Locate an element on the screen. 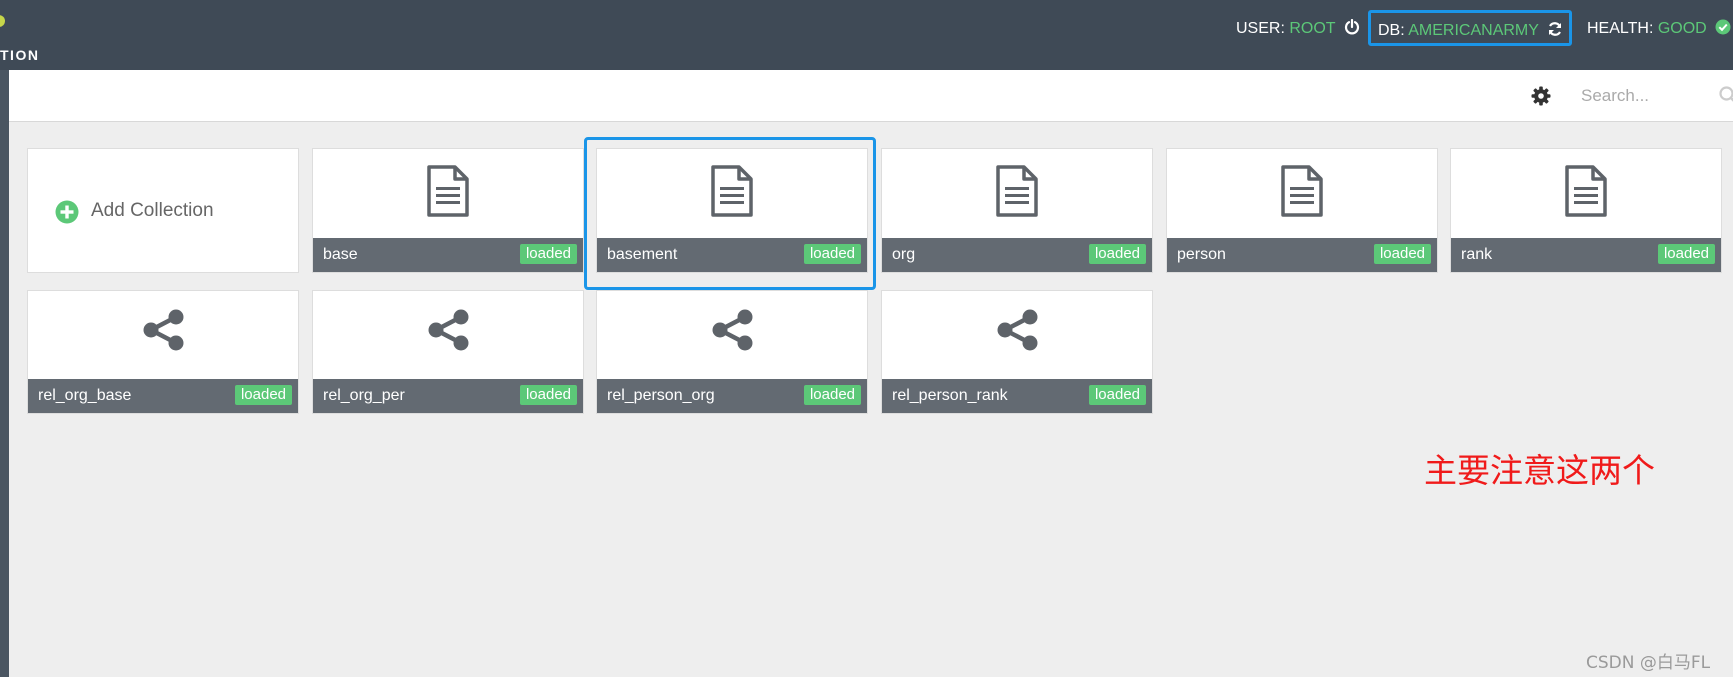  collection-tile-rel-org-base: rel_org_base loaded is located at coordinates (163, 352).